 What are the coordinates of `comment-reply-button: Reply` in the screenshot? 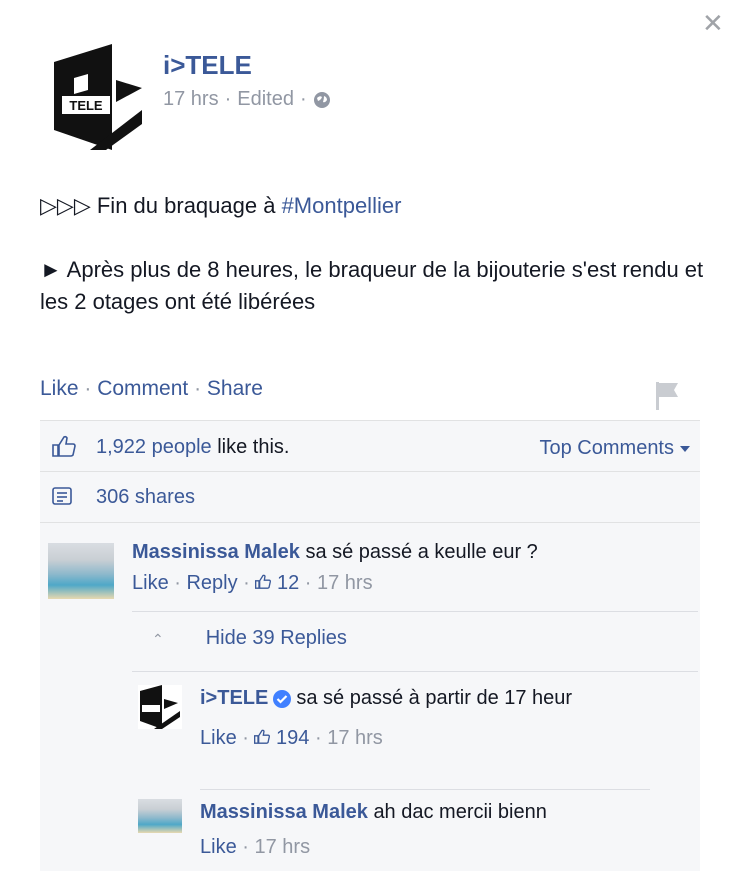 It's located at (211, 583).